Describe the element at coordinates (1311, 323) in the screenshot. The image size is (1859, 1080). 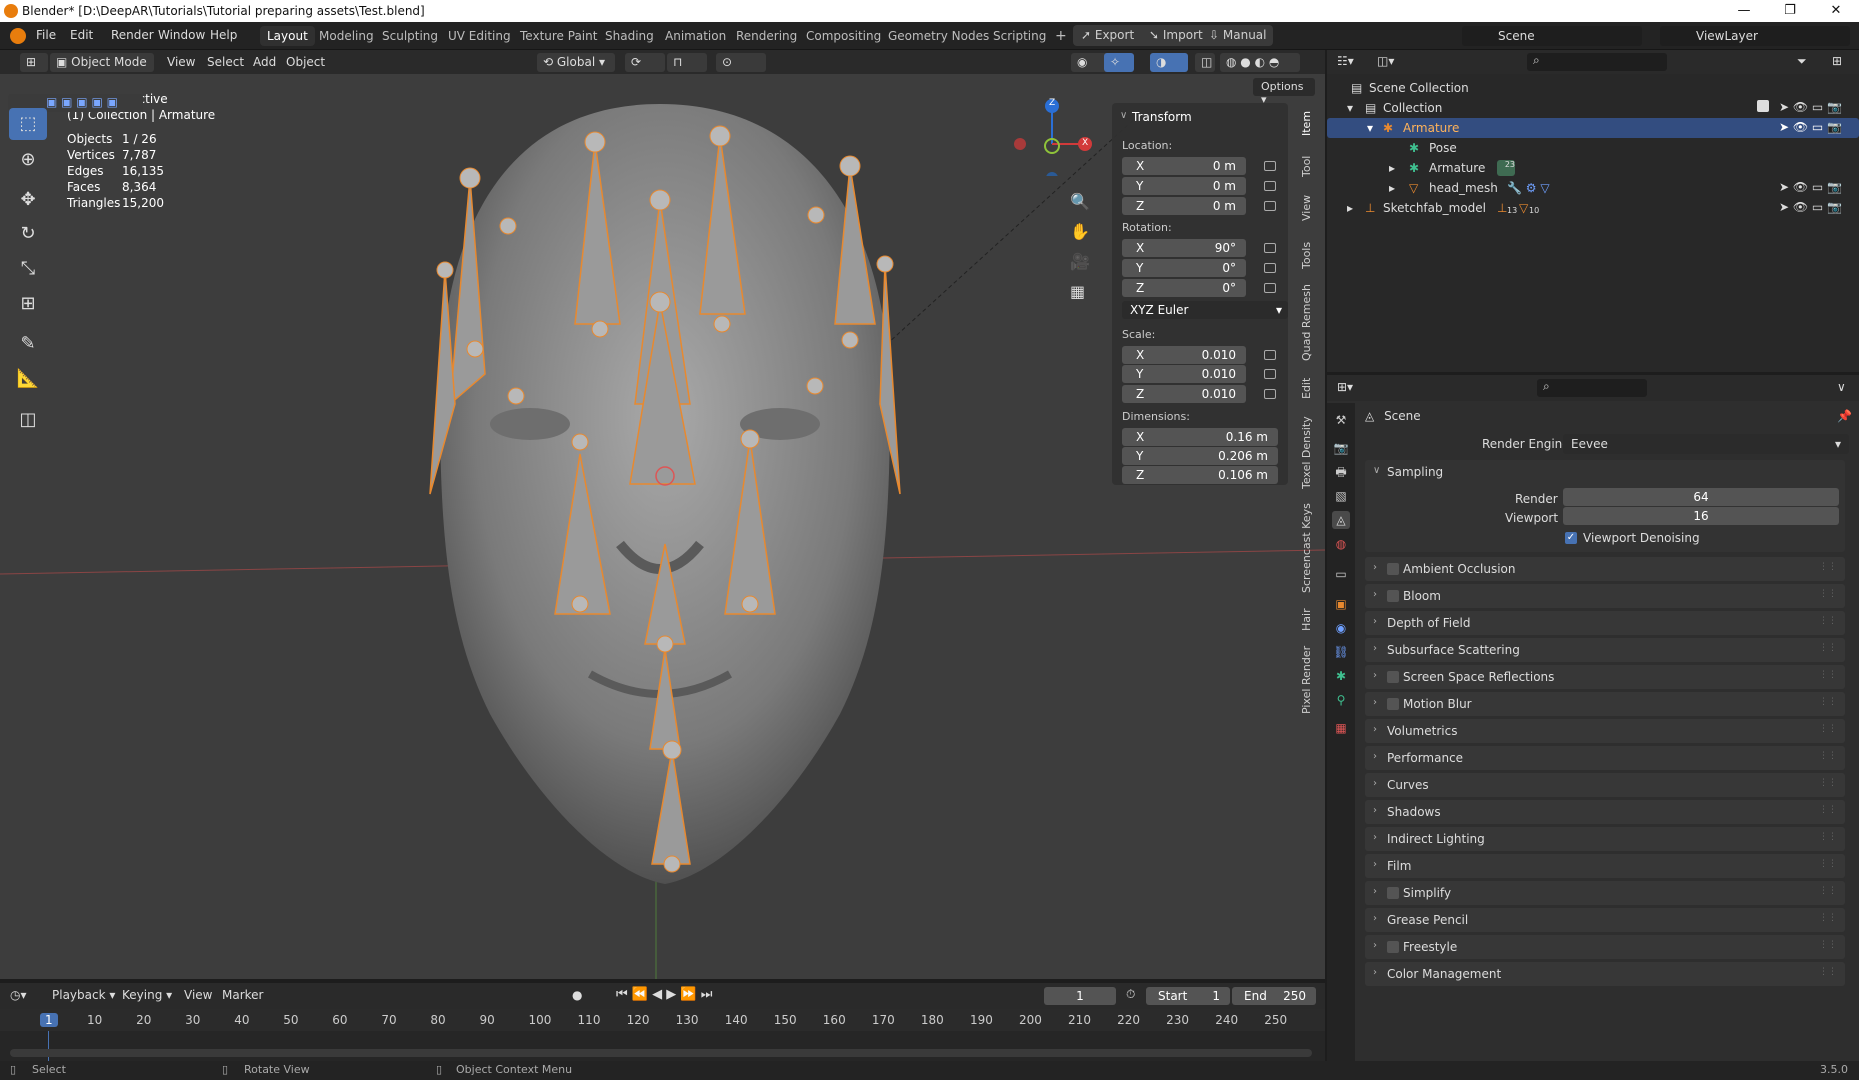
I see `tab-quad-remesh: Quad Remesh` at that location.